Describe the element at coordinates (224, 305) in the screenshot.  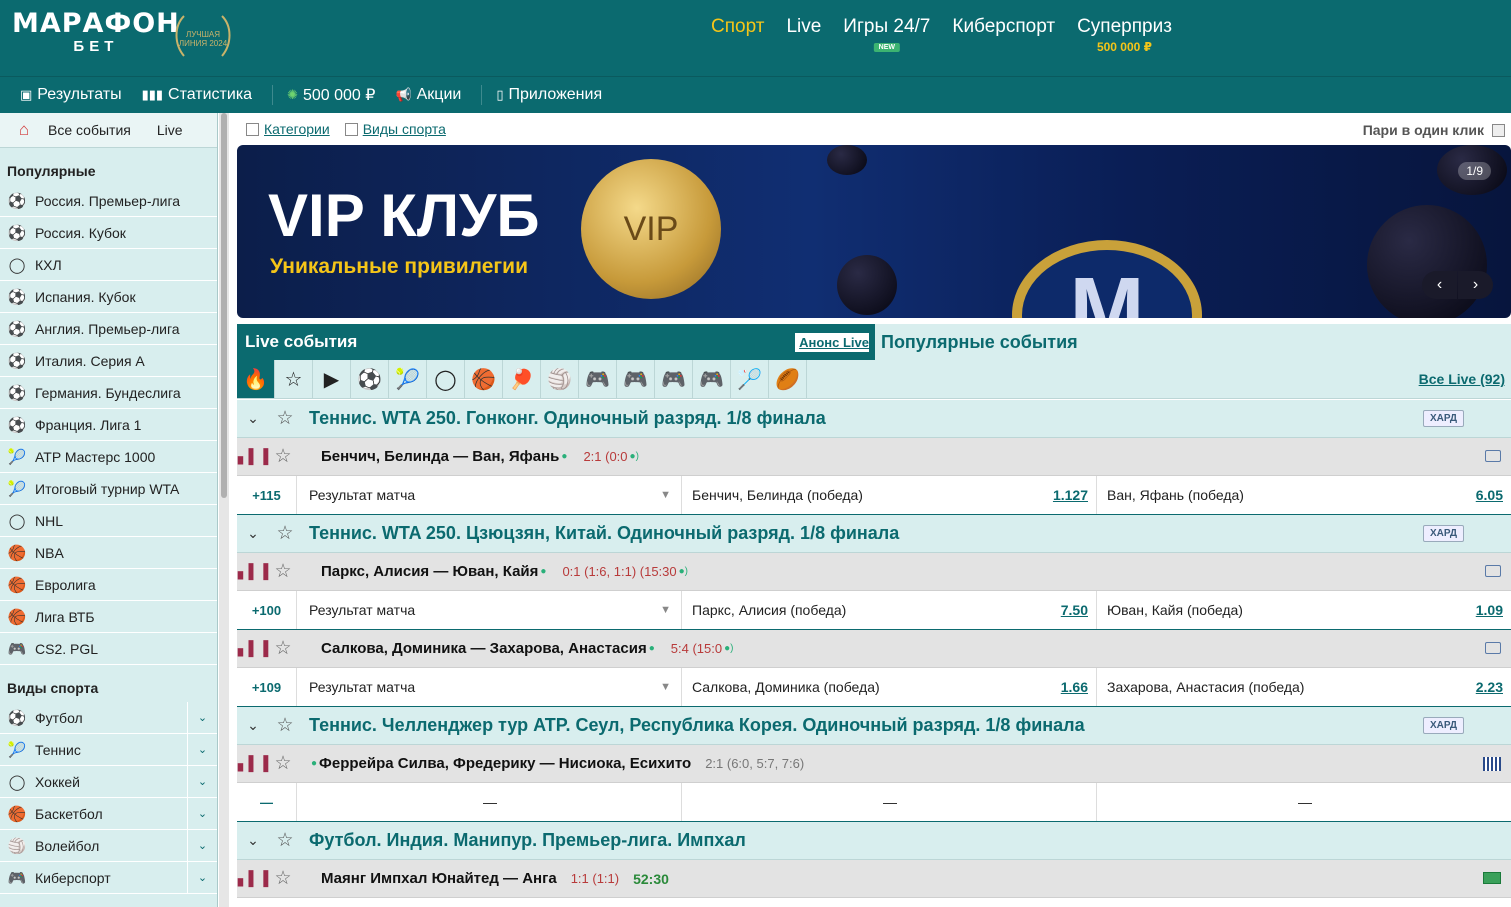
I see `scrollbar-thumb` at that location.